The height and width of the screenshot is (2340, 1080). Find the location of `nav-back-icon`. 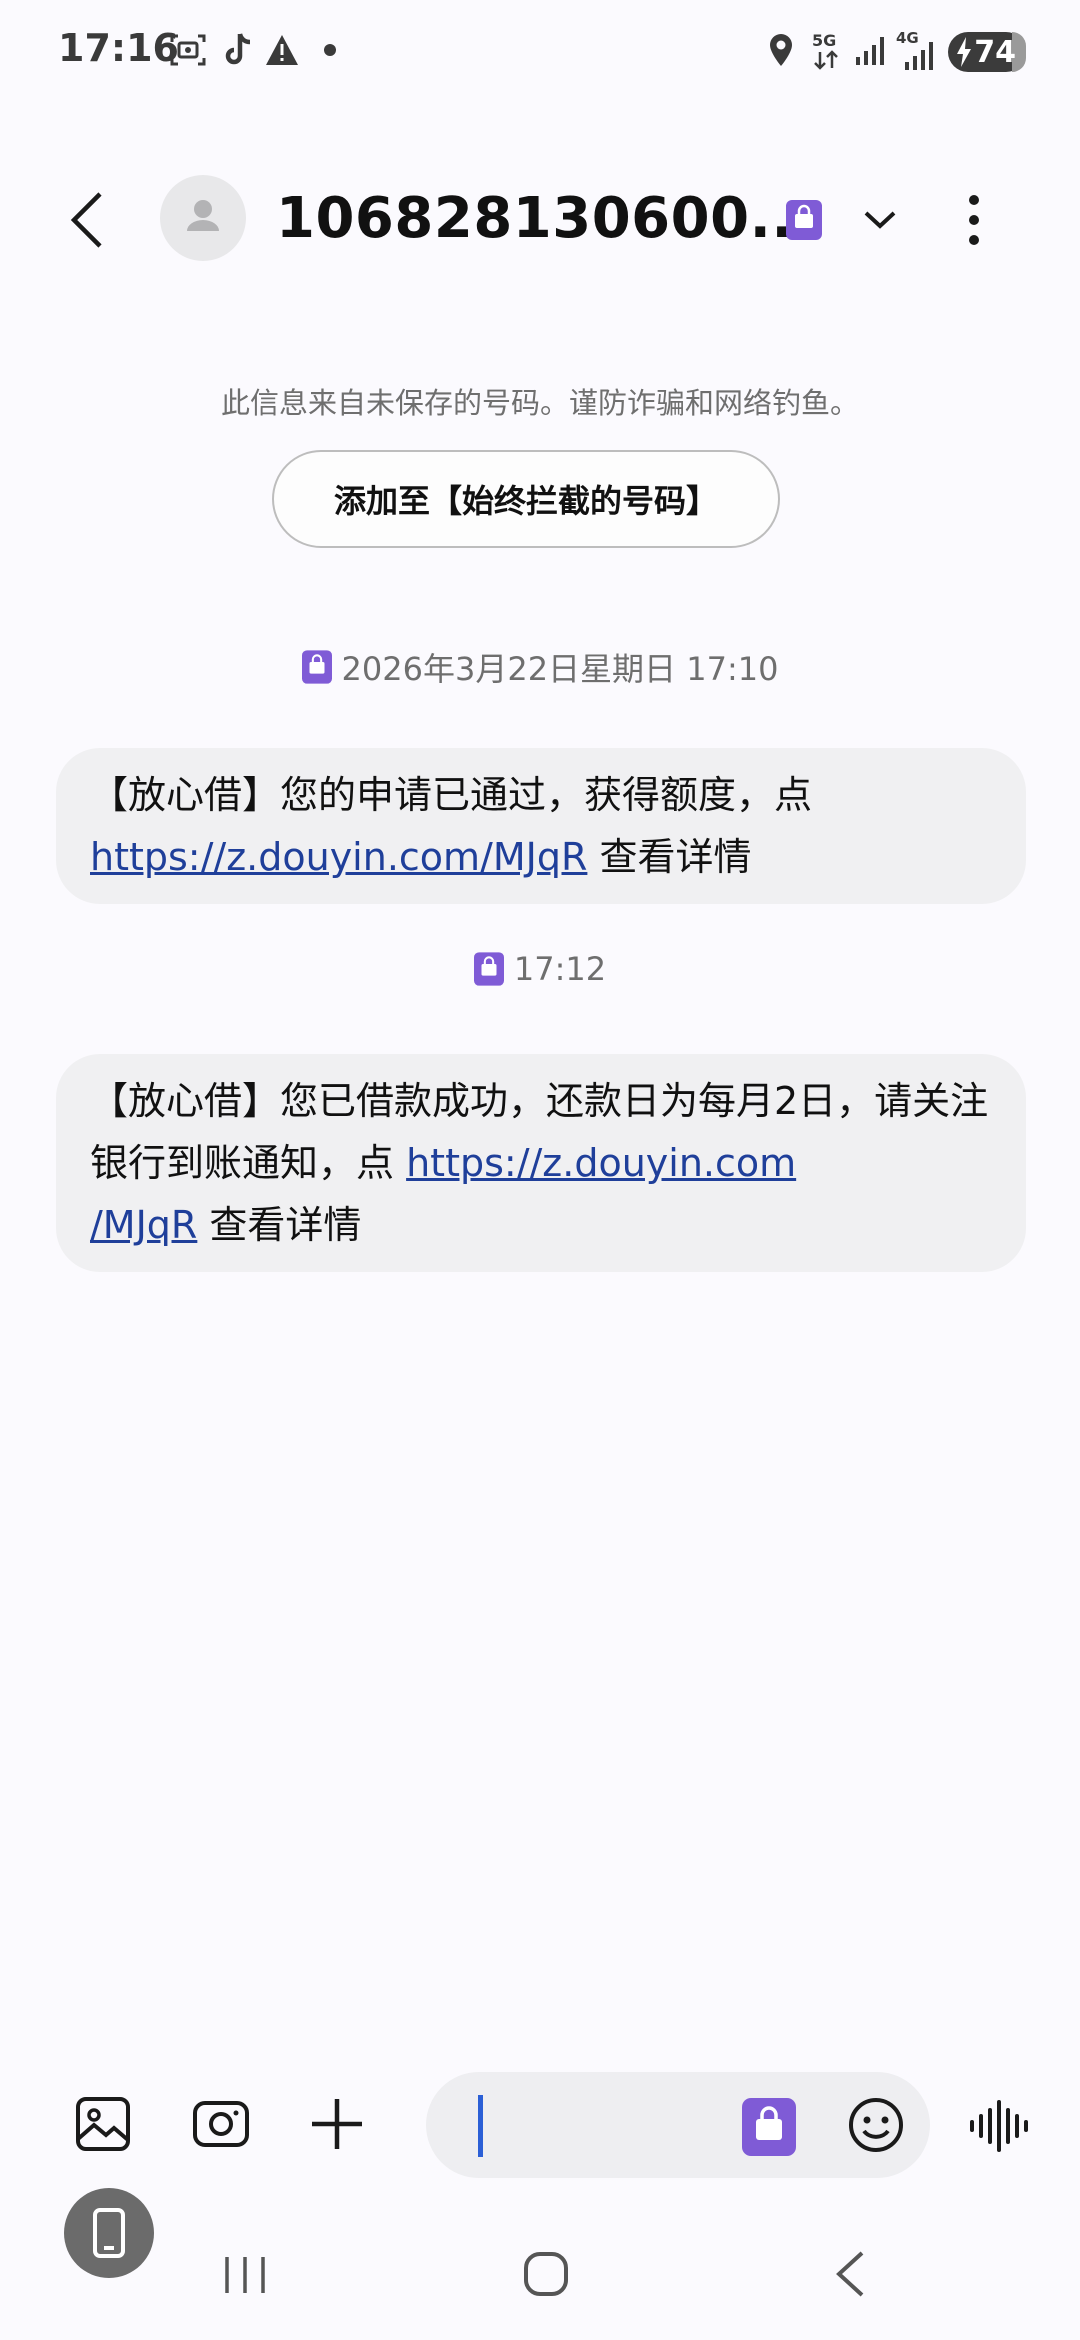

nav-back-icon is located at coordinates (850, 2274).